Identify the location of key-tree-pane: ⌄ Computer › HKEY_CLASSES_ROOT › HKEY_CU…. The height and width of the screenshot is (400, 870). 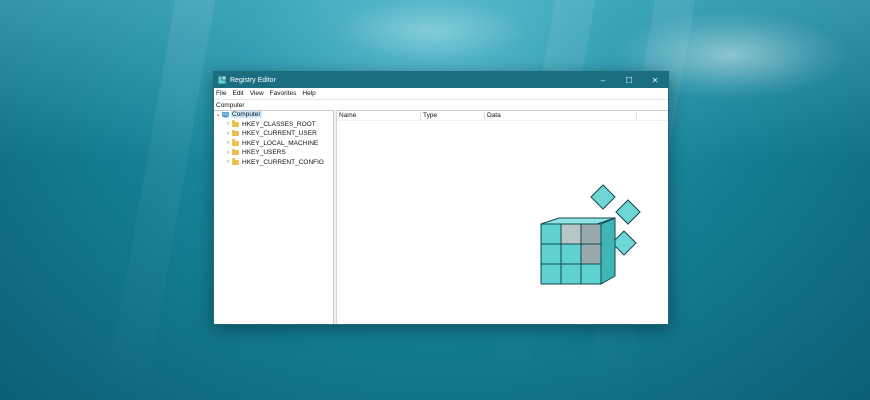
(274, 217).